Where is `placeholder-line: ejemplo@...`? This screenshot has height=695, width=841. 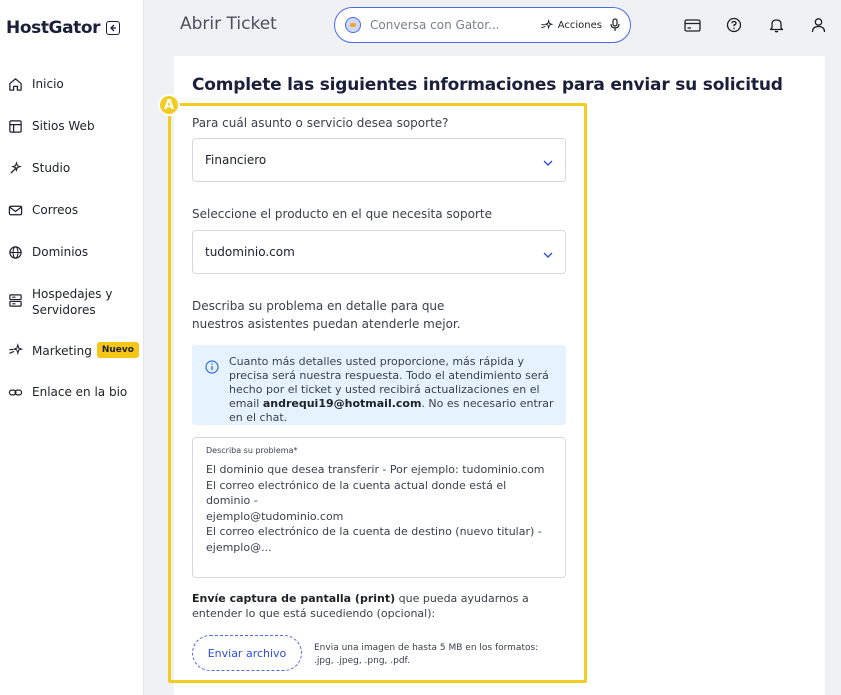 placeholder-line: ejemplo@... is located at coordinates (239, 547).